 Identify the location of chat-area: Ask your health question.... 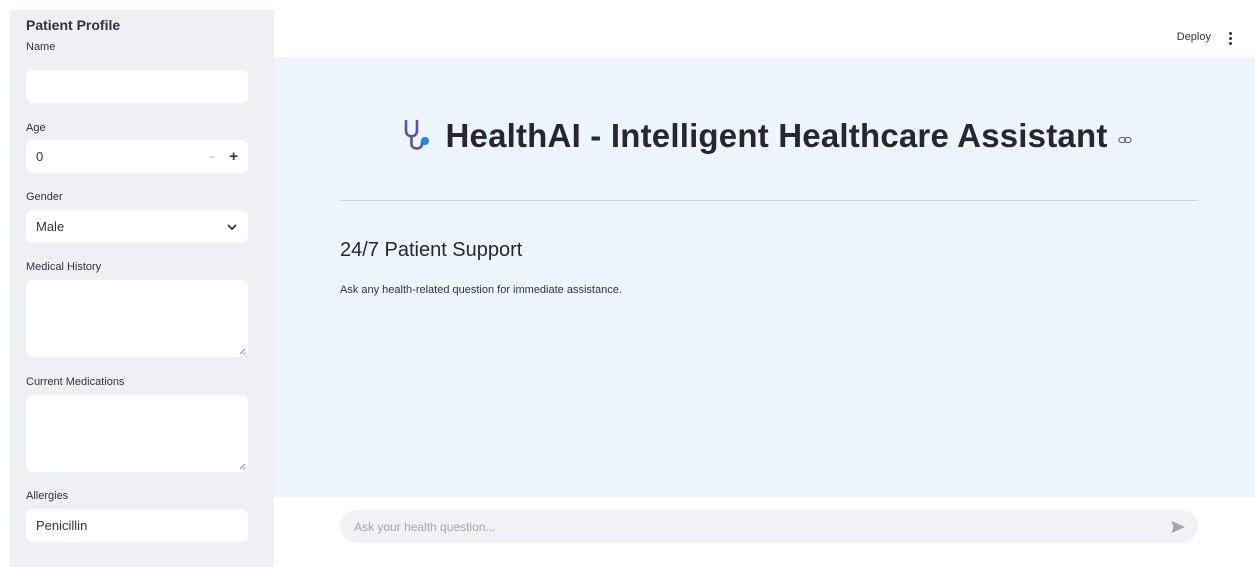
(764, 532).